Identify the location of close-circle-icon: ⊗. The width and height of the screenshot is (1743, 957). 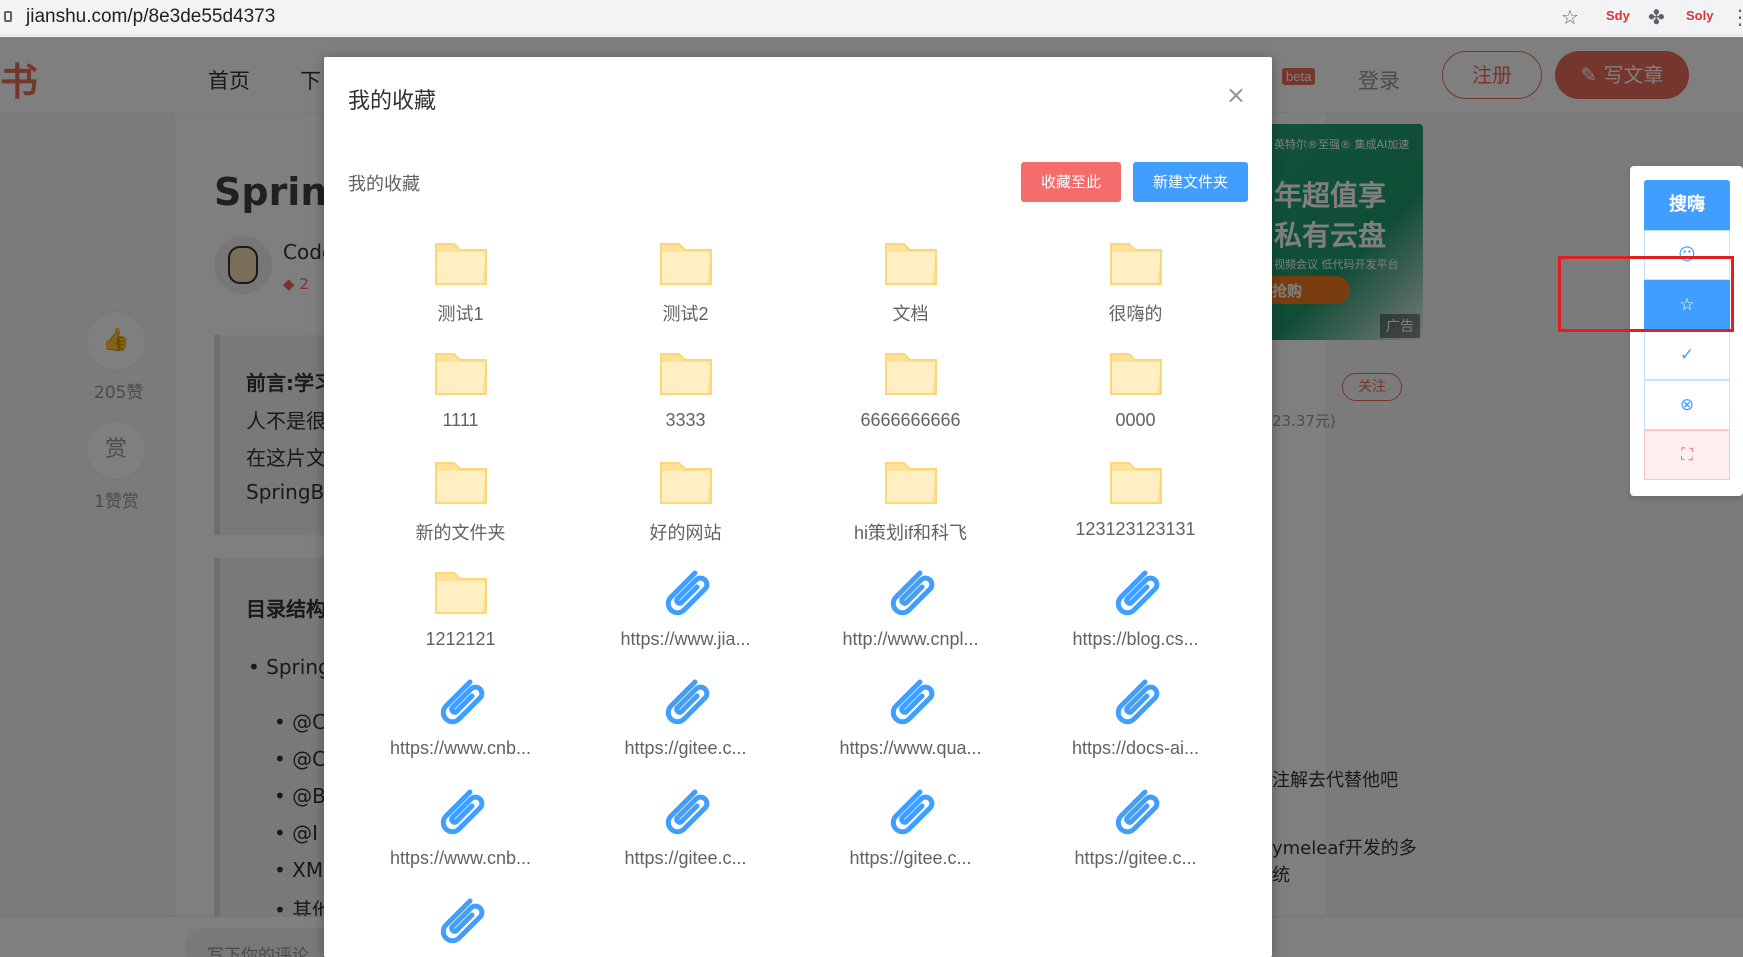
(1687, 405).